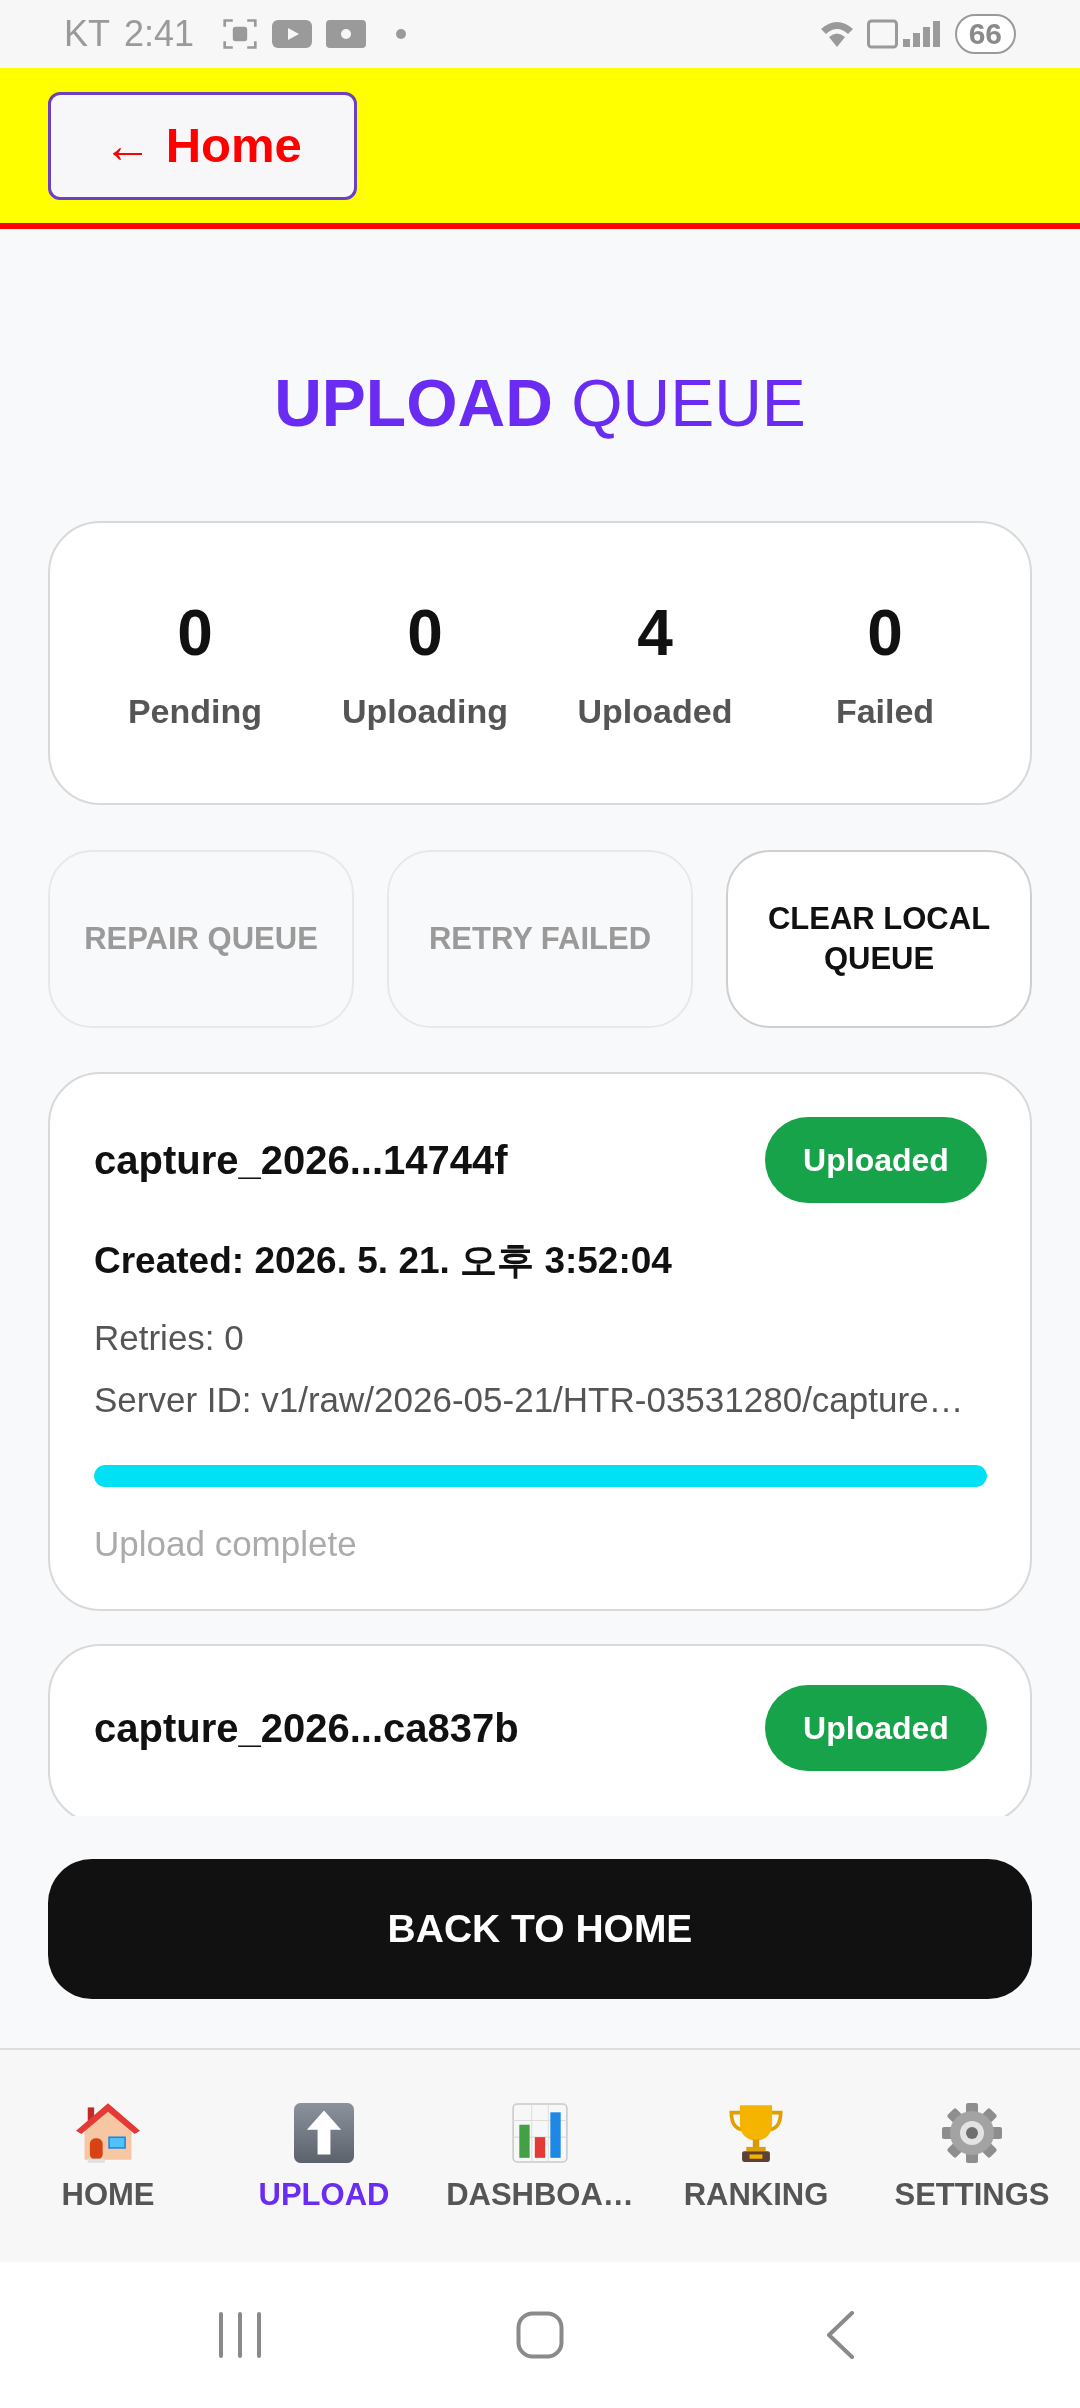 Image resolution: width=1080 pixels, height=2408 pixels. I want to click on status-time: 2:41, so click(159, 34).